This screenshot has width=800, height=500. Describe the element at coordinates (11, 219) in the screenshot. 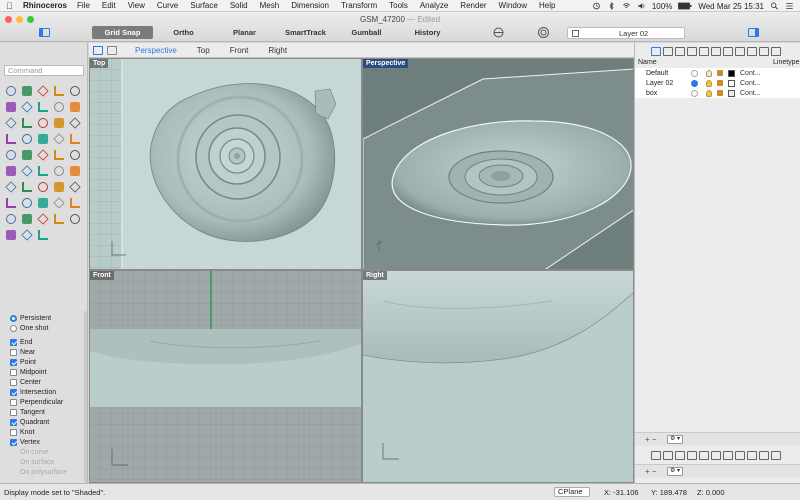

I see `edit-points-icon-button` at that location.